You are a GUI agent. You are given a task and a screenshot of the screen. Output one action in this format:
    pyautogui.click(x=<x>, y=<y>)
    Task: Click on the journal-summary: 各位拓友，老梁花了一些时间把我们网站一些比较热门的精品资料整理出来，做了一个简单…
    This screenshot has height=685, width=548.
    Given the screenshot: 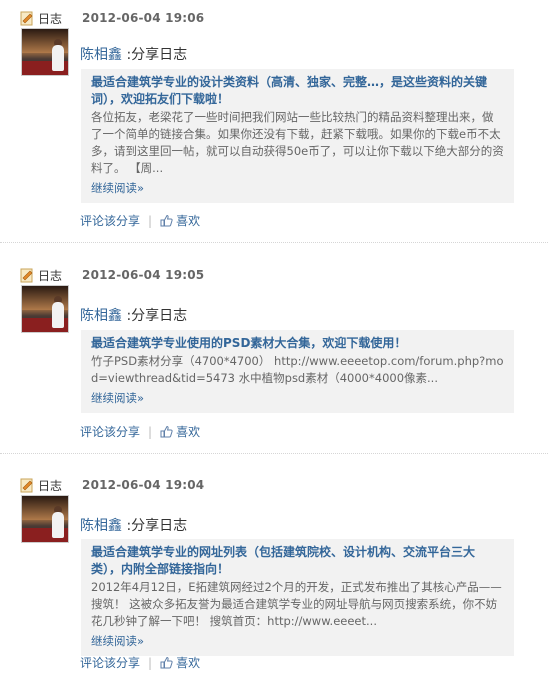 What is the action you would take?
    pyautogui.click(x=297, y=142)
    